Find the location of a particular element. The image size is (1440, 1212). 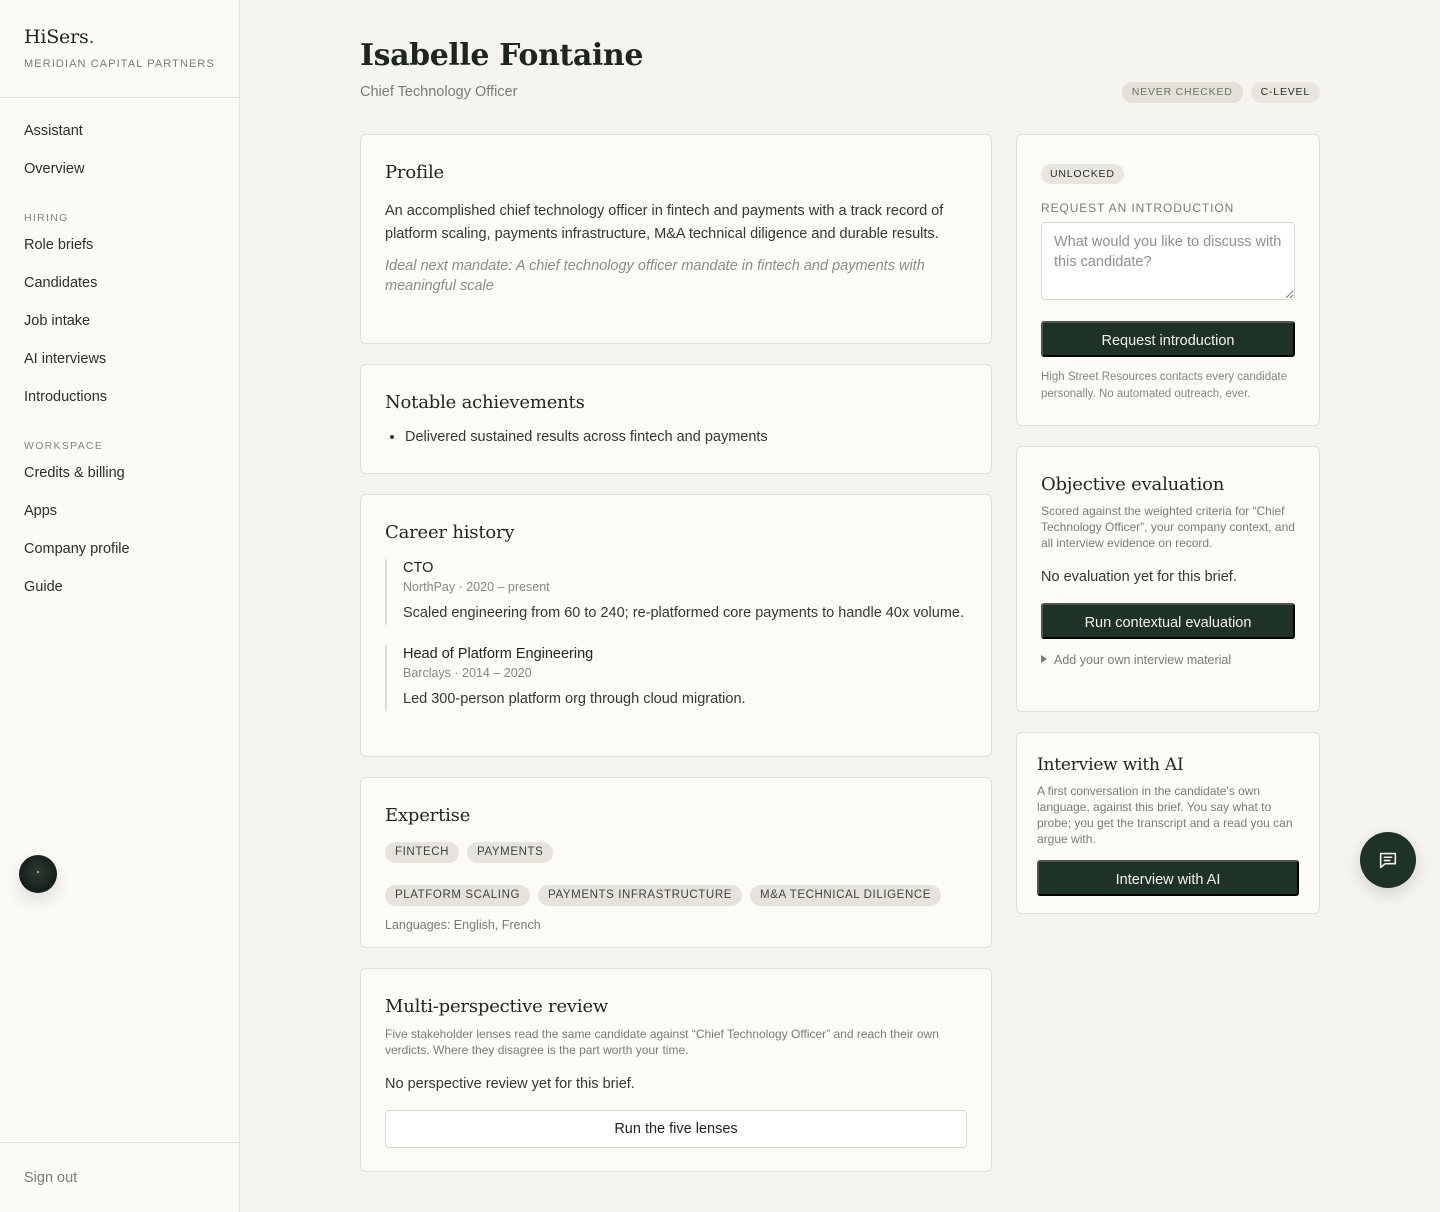

add-interview-material-toggle: Add your own interview material is located at coordinates (1168, 660).